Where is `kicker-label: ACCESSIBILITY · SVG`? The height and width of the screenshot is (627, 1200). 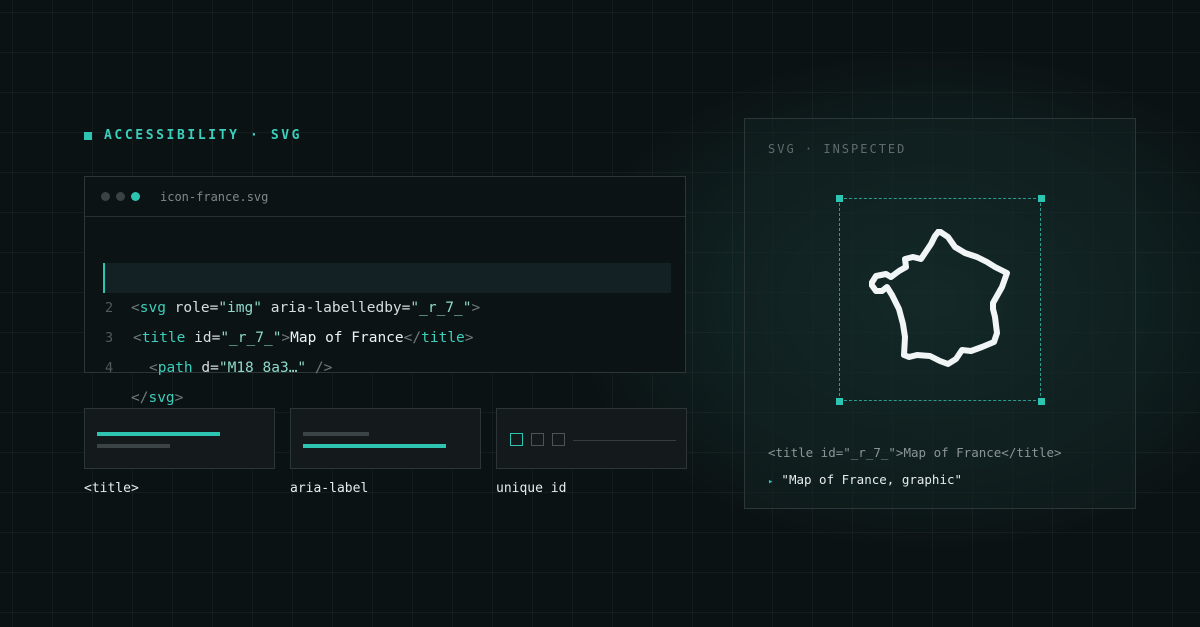
kicker-label: ACCESSIBILITY · SVG is located at coordinates (203, 135).